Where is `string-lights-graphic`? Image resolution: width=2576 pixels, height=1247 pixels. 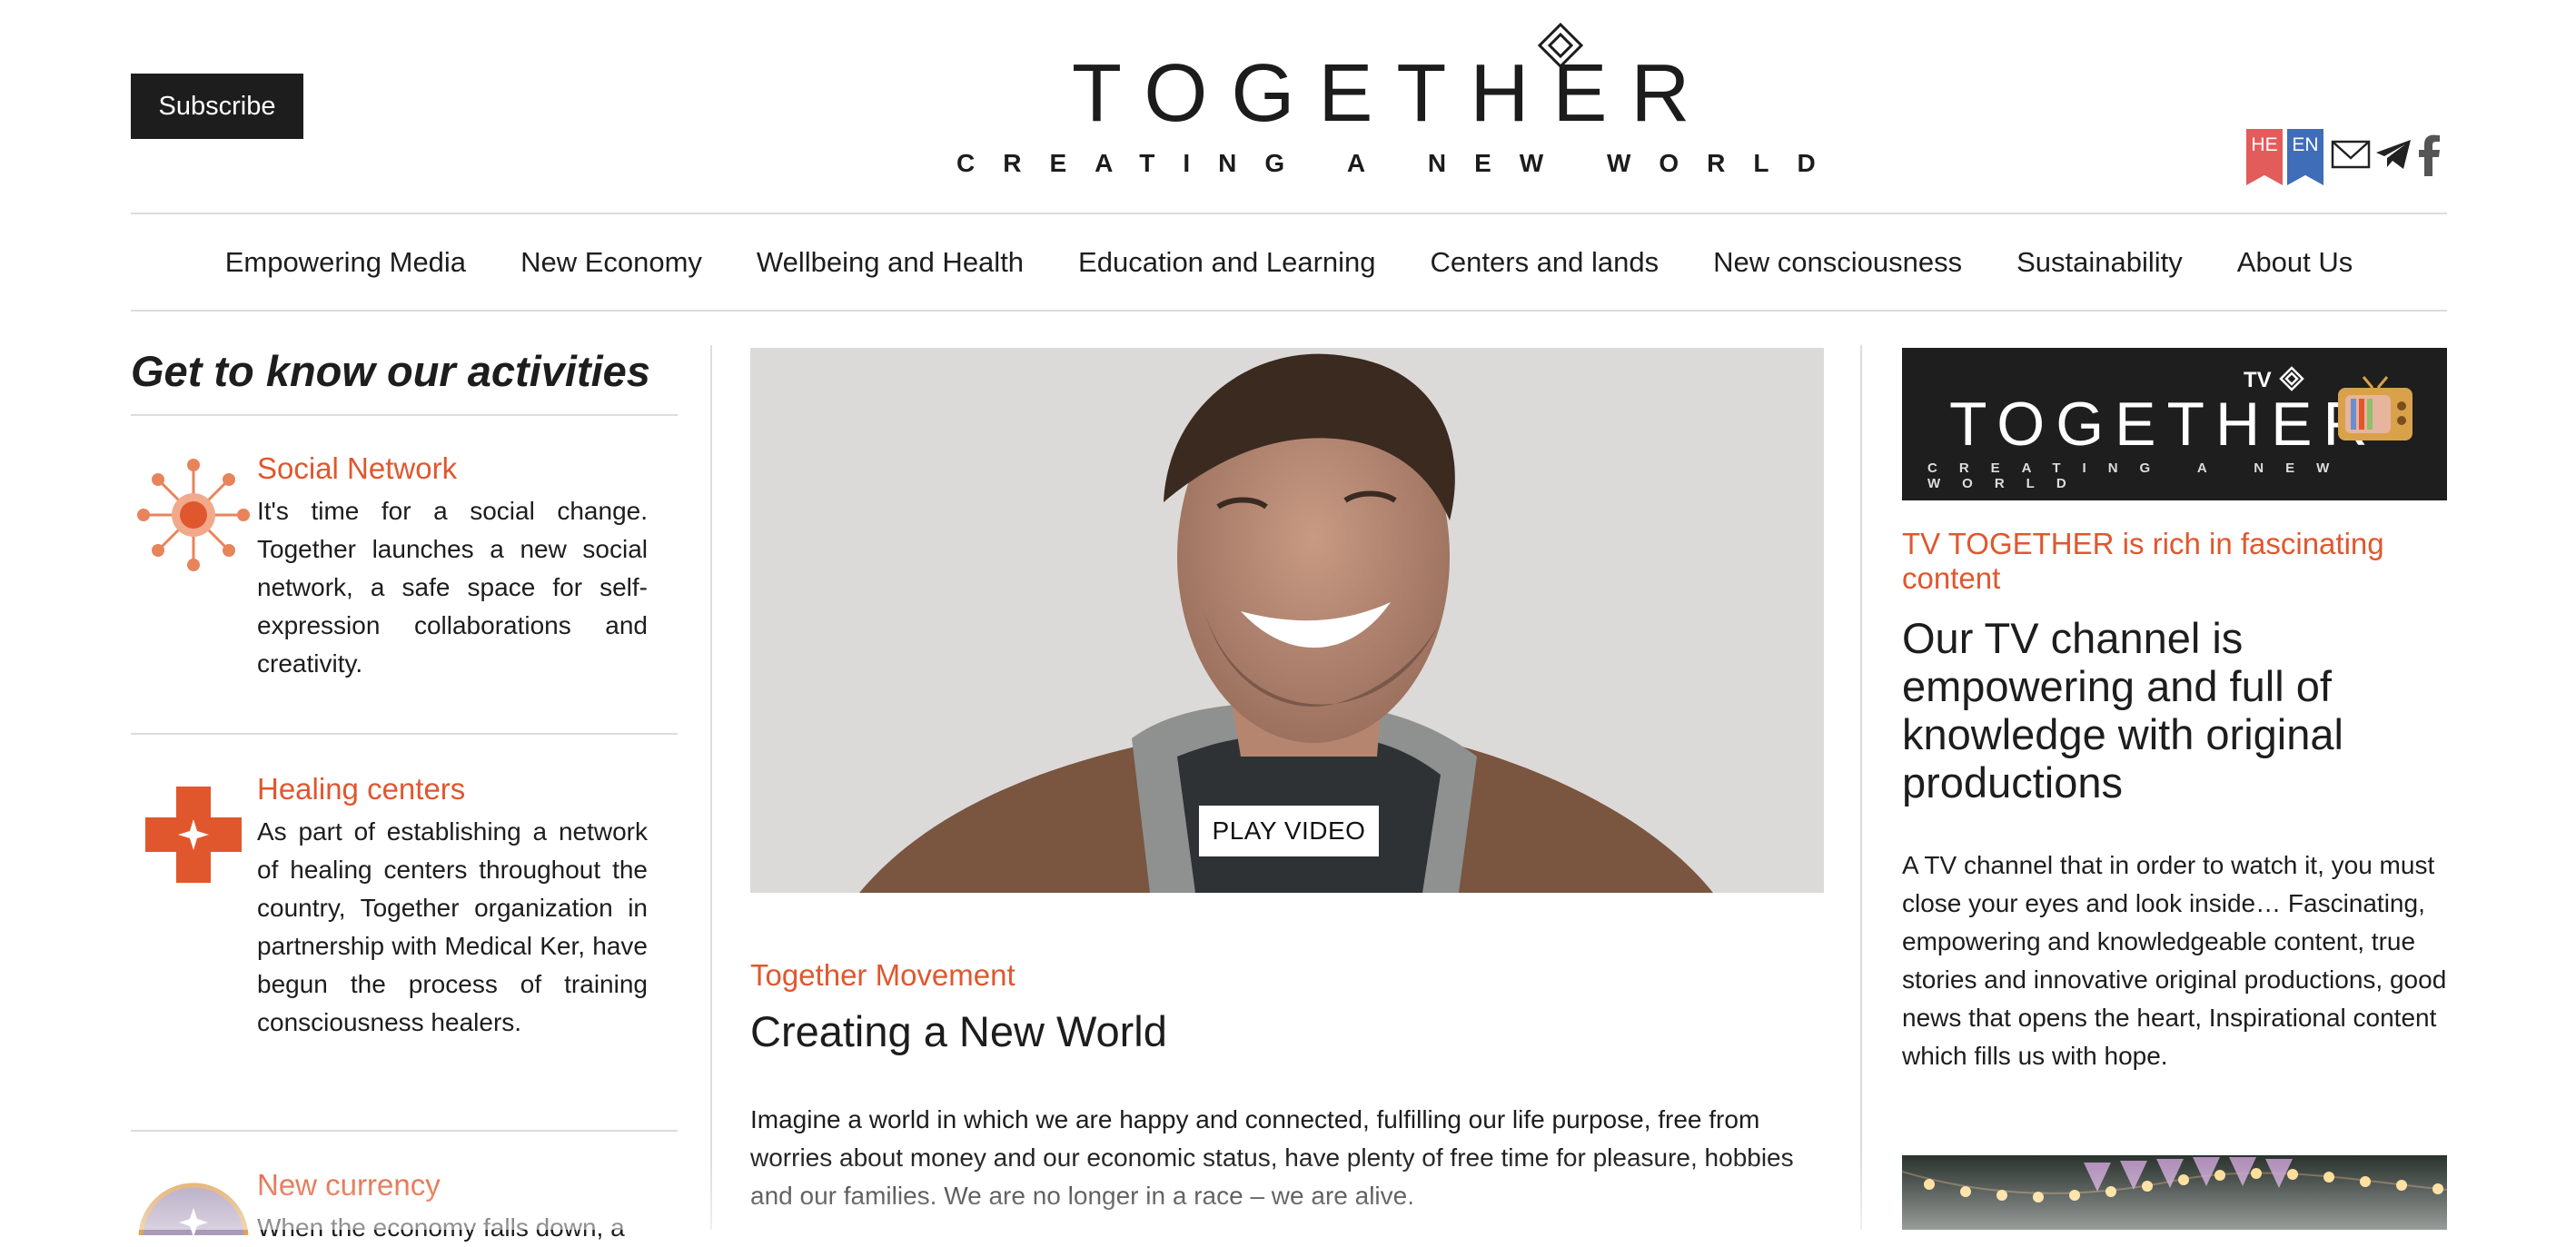 string-lights-graphic is located at coordinates (2174, 1179).